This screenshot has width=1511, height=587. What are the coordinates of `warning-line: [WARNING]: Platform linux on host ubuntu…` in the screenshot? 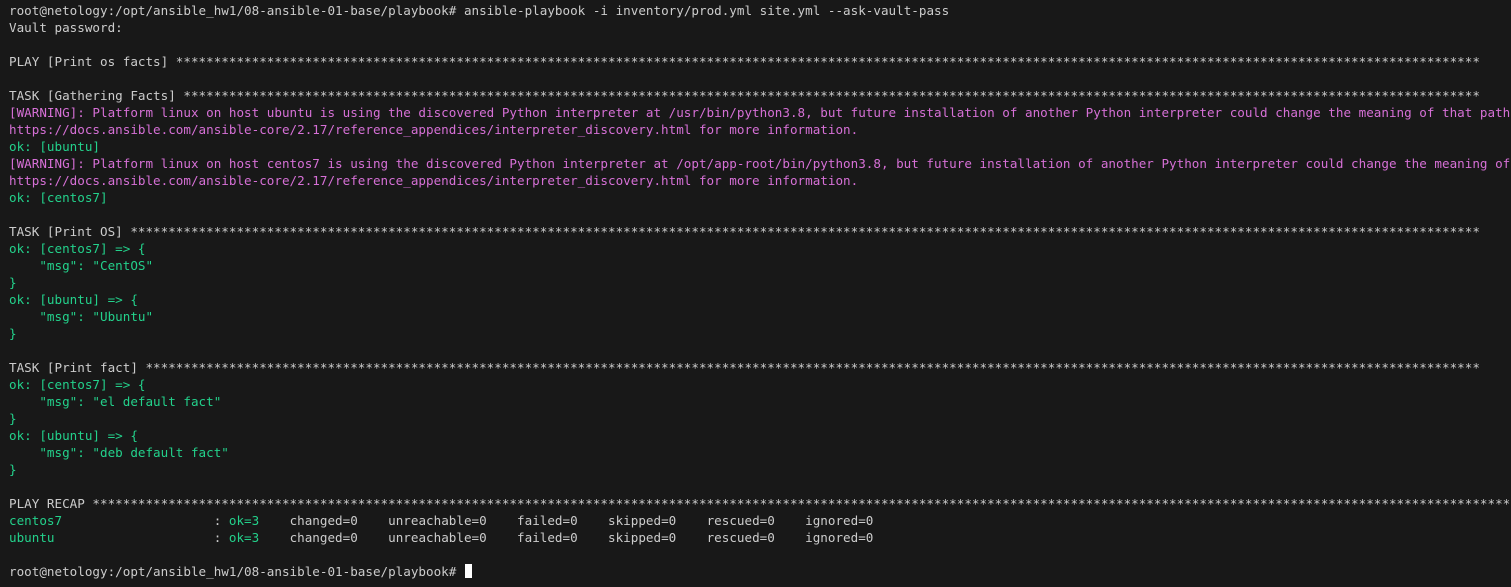 It's located at (760, 112).